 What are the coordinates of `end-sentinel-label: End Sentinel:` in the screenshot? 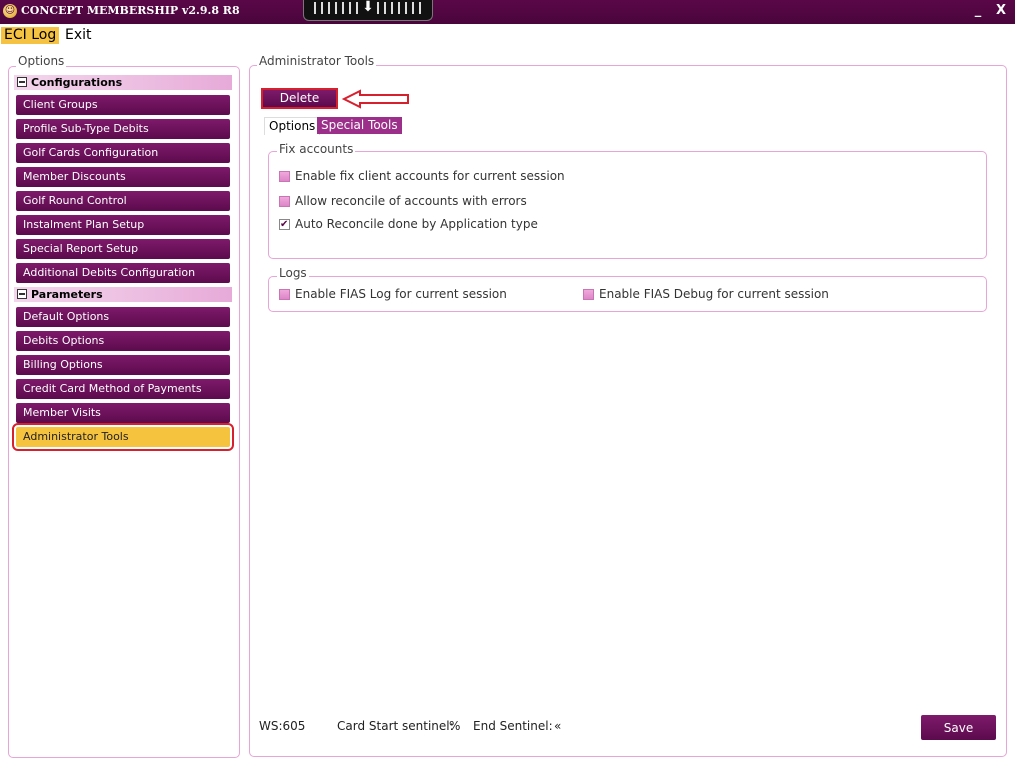 It's located at (513, 726).